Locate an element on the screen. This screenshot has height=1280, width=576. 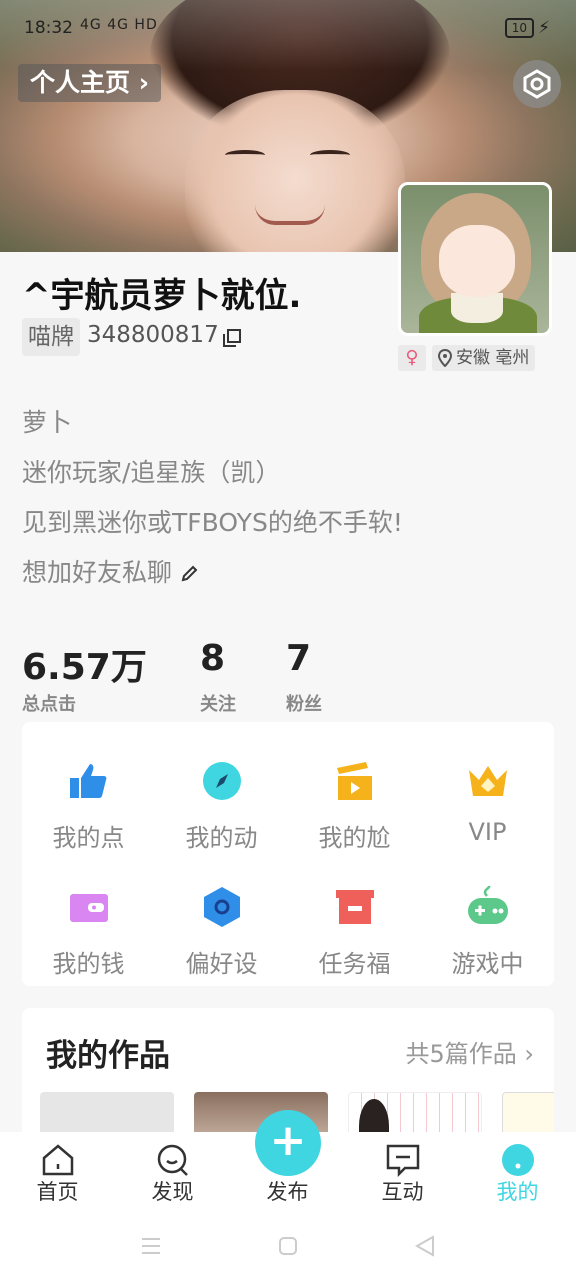
bio-line: 想加好友私聊 is located at coordinates (111, 571).